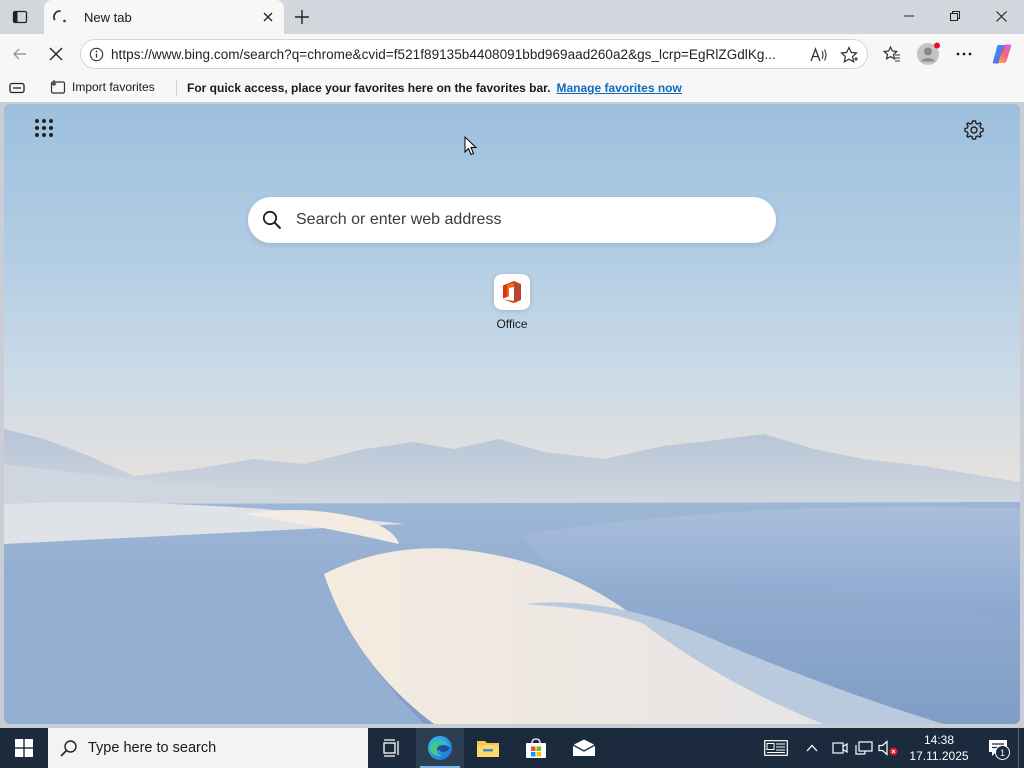  Describe the element at coordinates (1021, 748) in the screenshot. I see `show-desktop-button` at that location.